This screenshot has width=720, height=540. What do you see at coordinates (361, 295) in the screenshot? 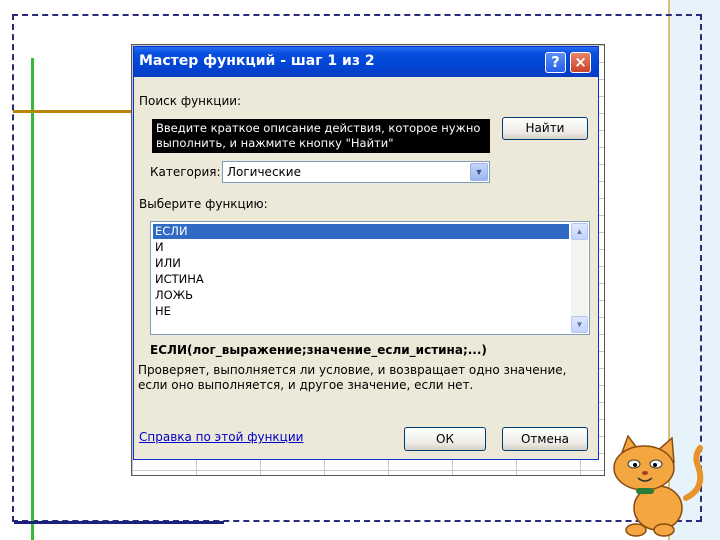
I see `list-item: ЛОЖЬ` at bounding box center [361, 295].